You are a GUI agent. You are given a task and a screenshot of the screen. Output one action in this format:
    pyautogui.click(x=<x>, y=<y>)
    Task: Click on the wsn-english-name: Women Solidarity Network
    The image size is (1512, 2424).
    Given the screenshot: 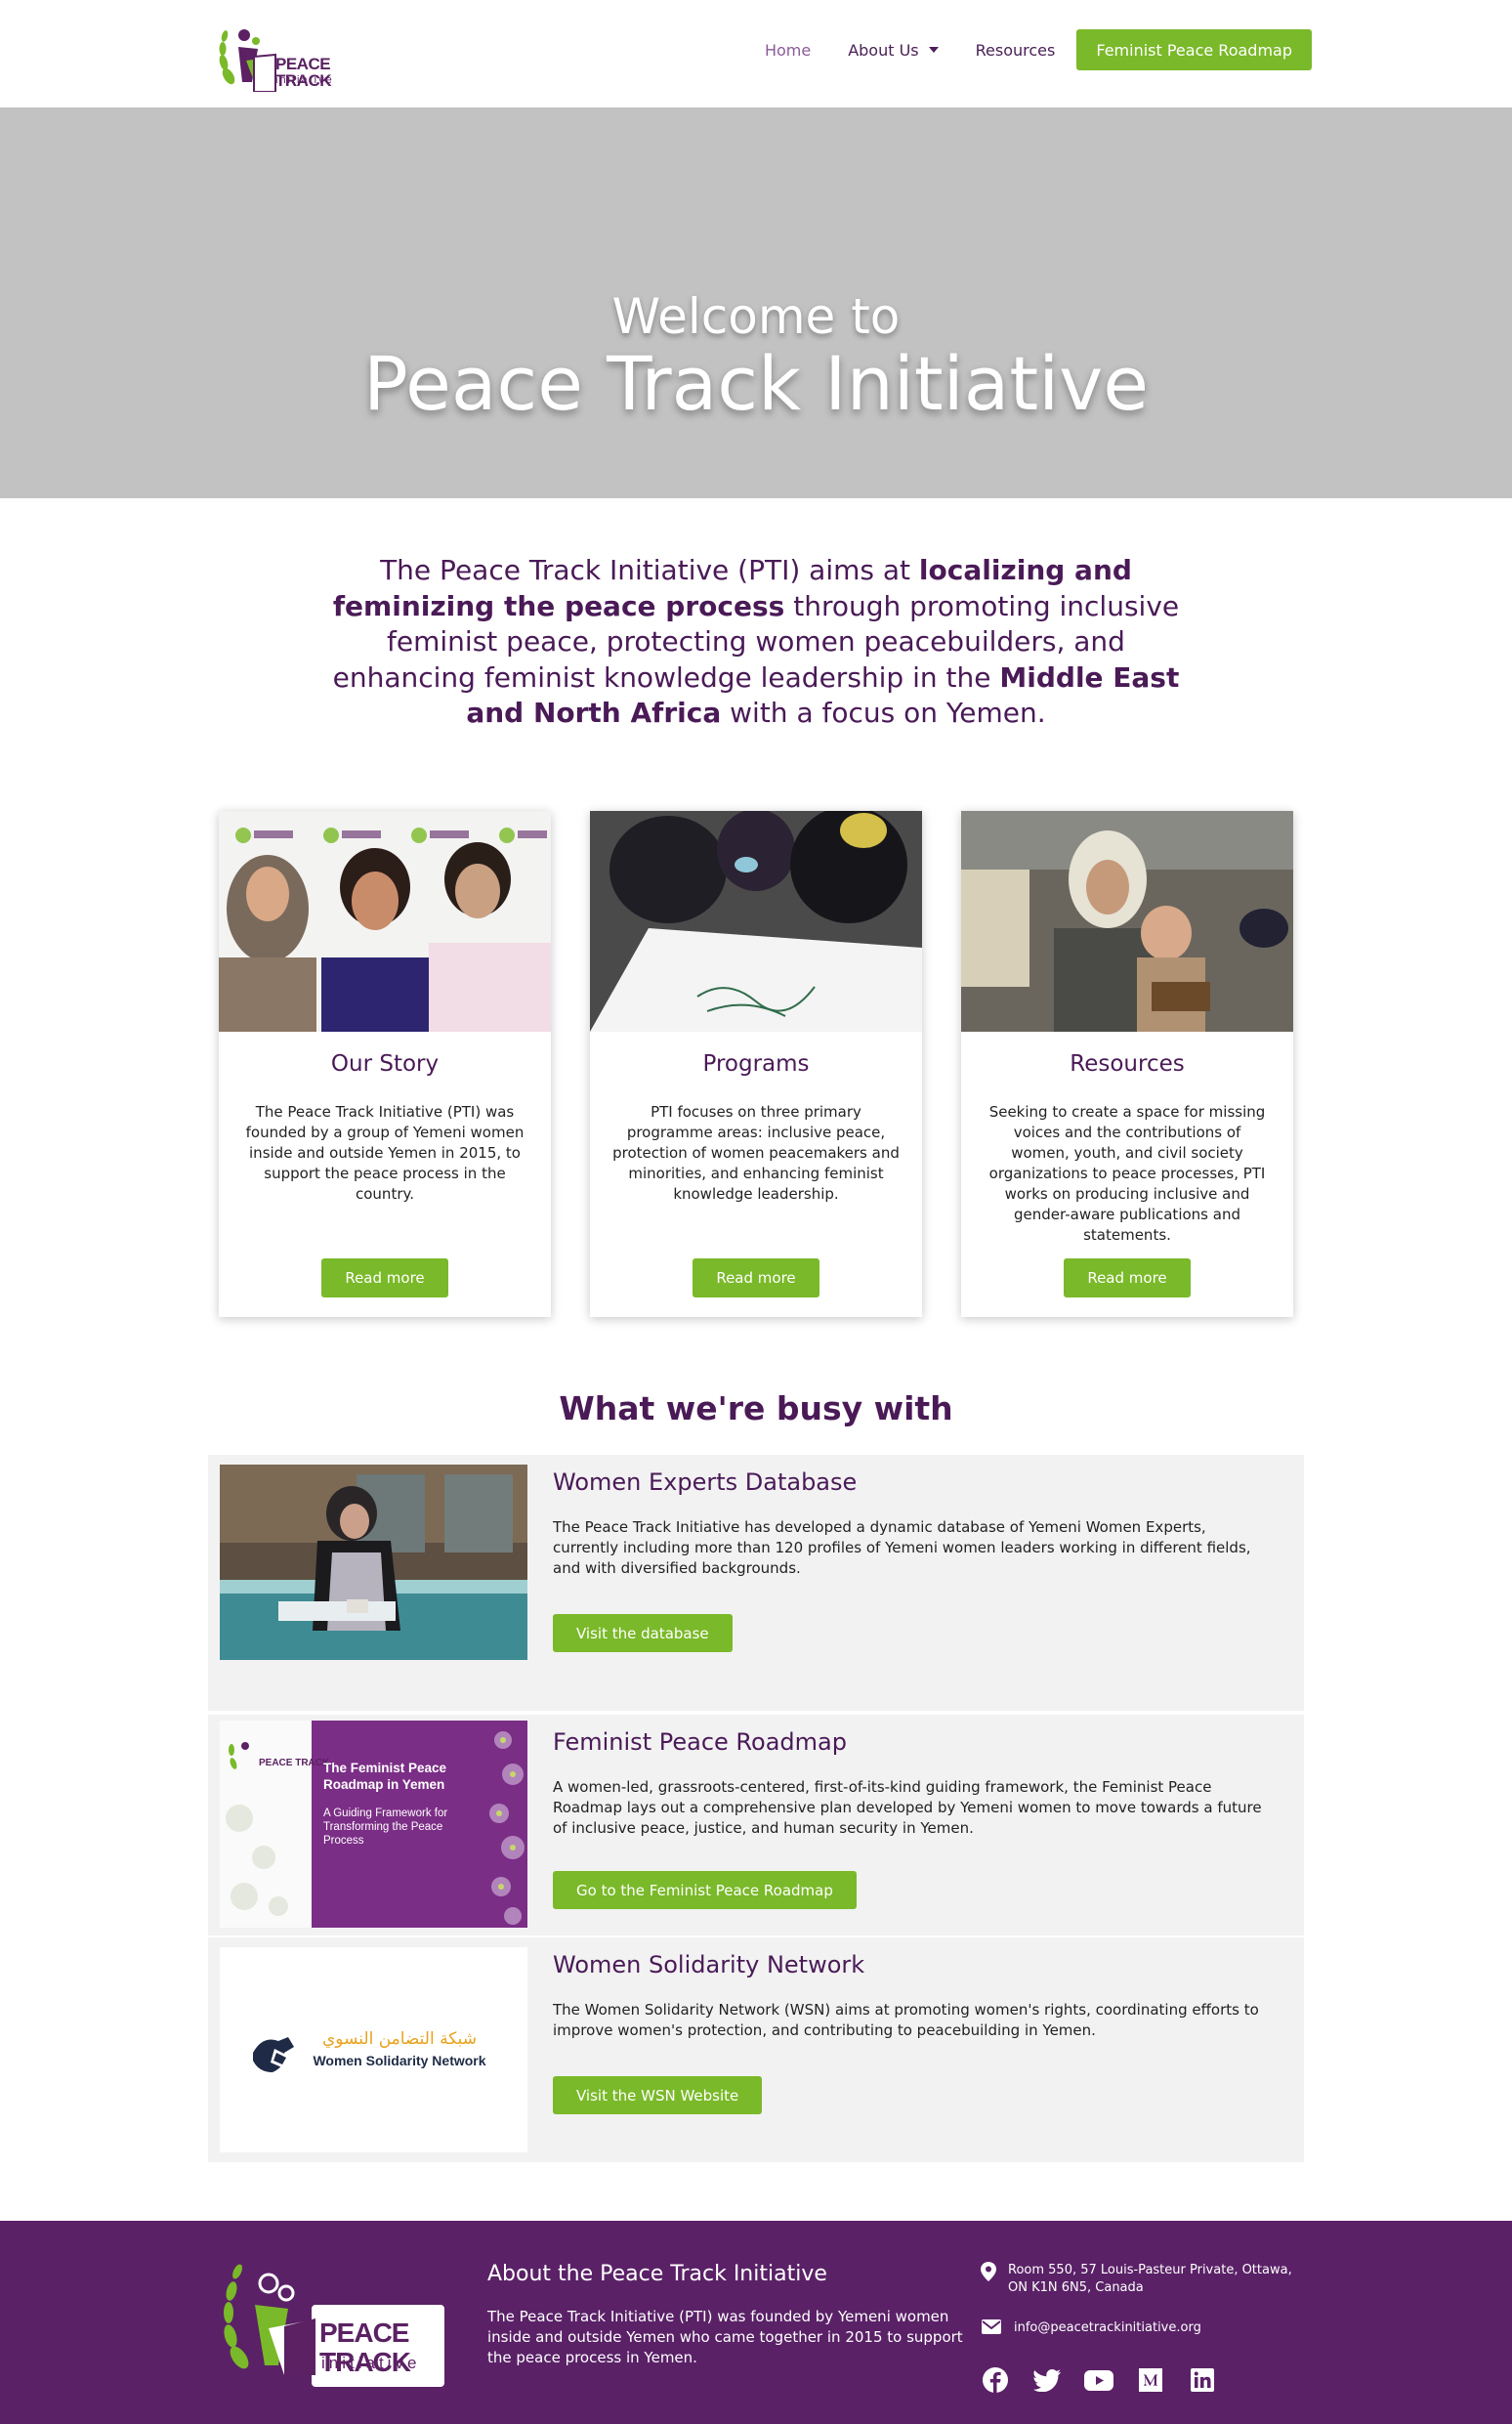 What is the action you would take?
    pyautogui.click(x=399, y=2060)
    